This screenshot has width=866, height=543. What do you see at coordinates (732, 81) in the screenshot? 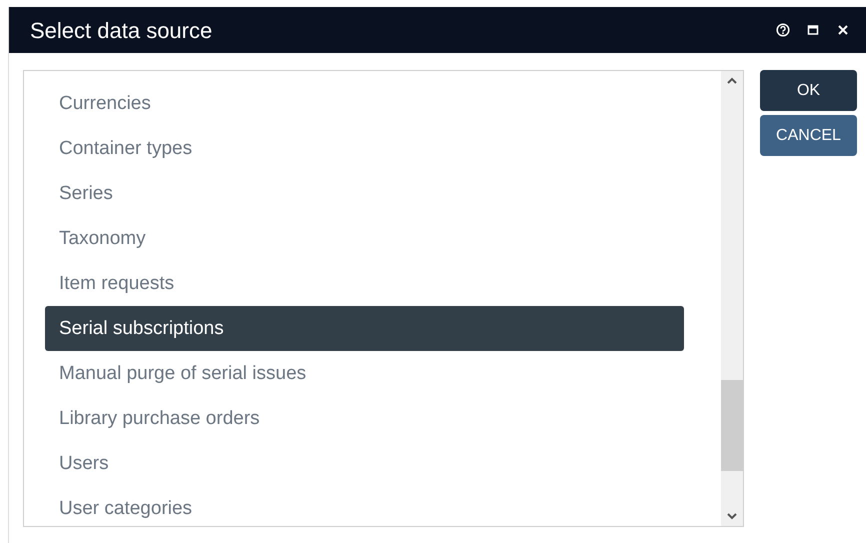
I see `scroll-up-icon` at bounding box center [732, 81].